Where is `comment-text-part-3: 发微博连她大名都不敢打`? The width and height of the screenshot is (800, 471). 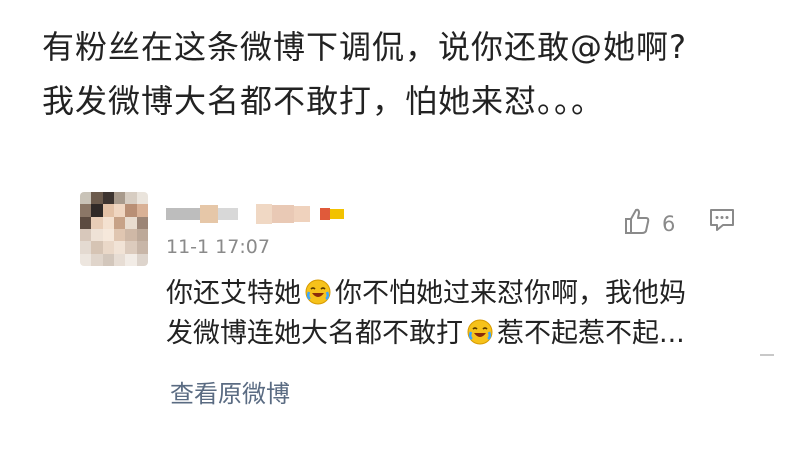
comment-text-part-3: 发微博连她大名都不敢打 is located at coordinates (314, 333).